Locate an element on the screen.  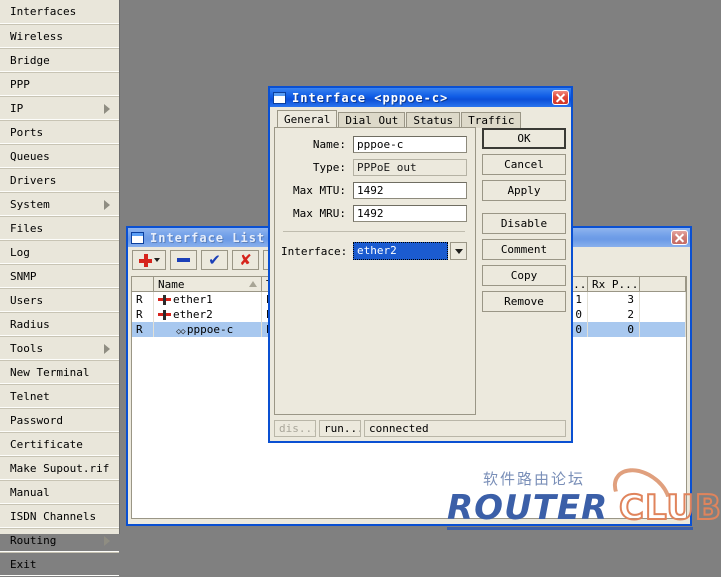
sidebar-item-label: Password is located at coordinates (36, 420).